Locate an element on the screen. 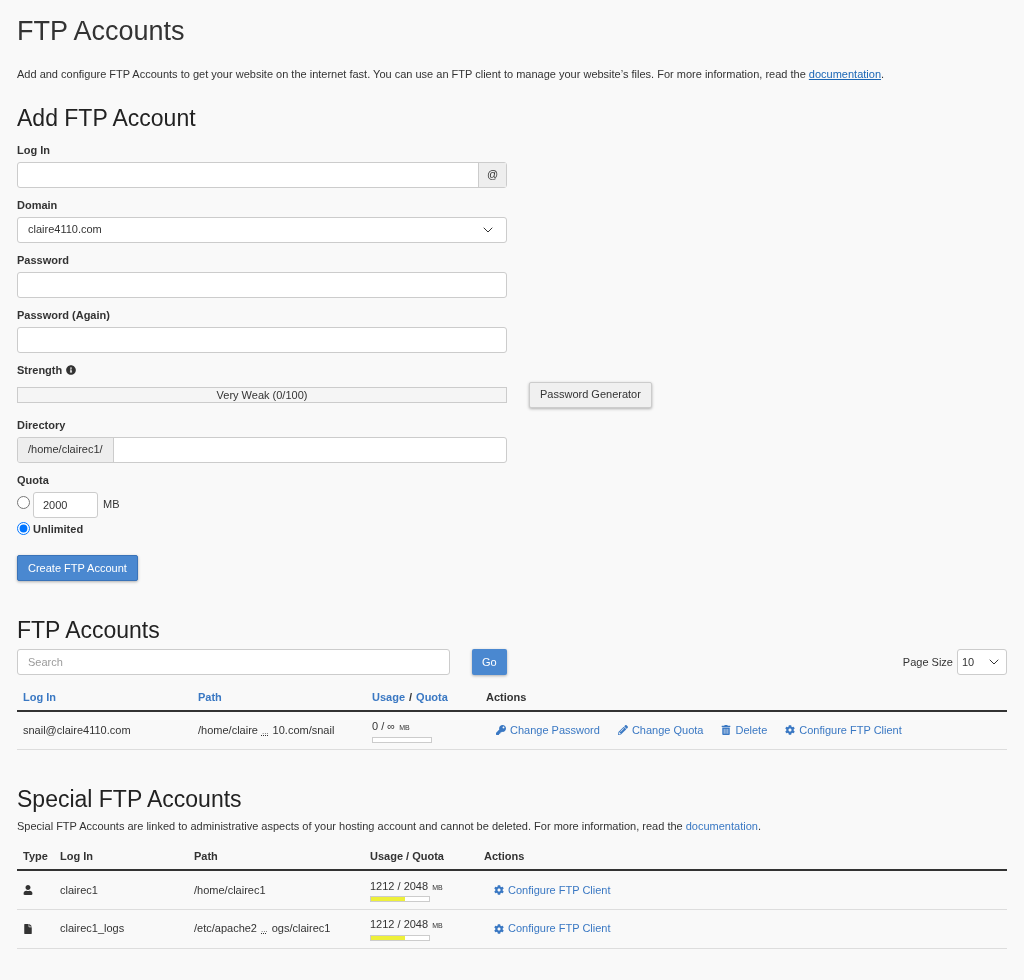  column-header: Path is located at coordinates (206, 856).